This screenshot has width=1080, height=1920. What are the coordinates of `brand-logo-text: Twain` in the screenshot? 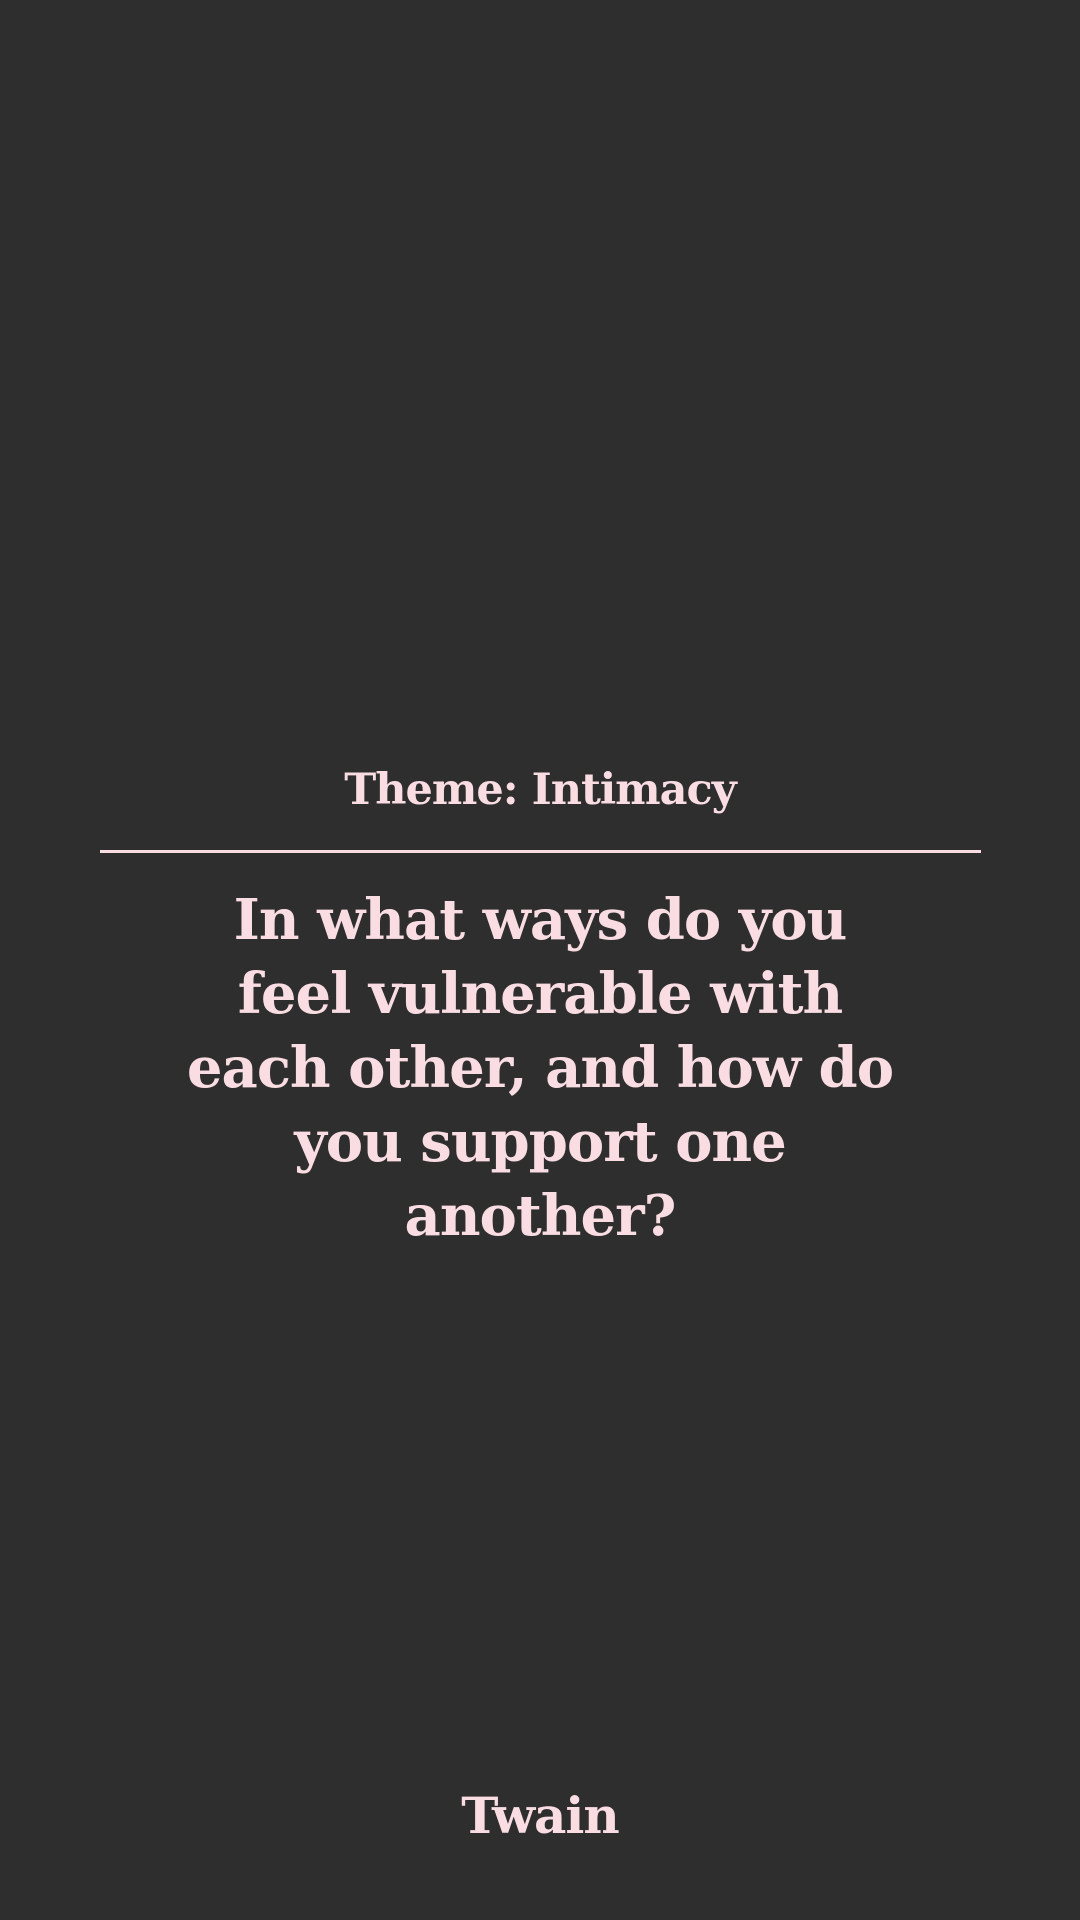 It's located at (540, 1815).